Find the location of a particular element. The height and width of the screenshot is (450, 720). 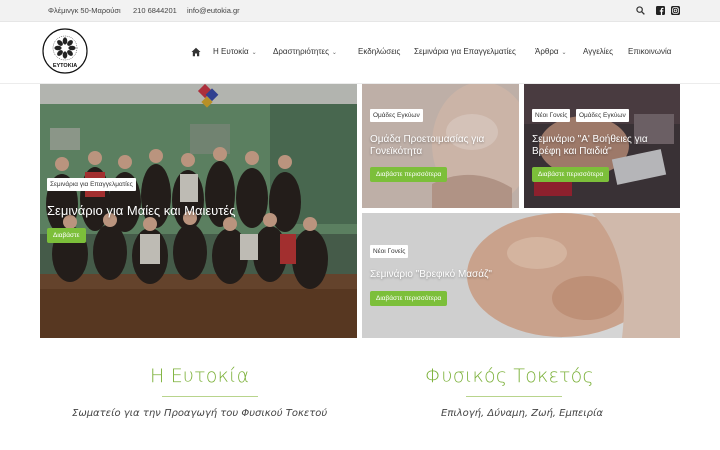

section-subtitle-natural-birth: Επιλογή, Δύναμη, Ζωή, Εμπειρία is located at coordinates (522, 413).